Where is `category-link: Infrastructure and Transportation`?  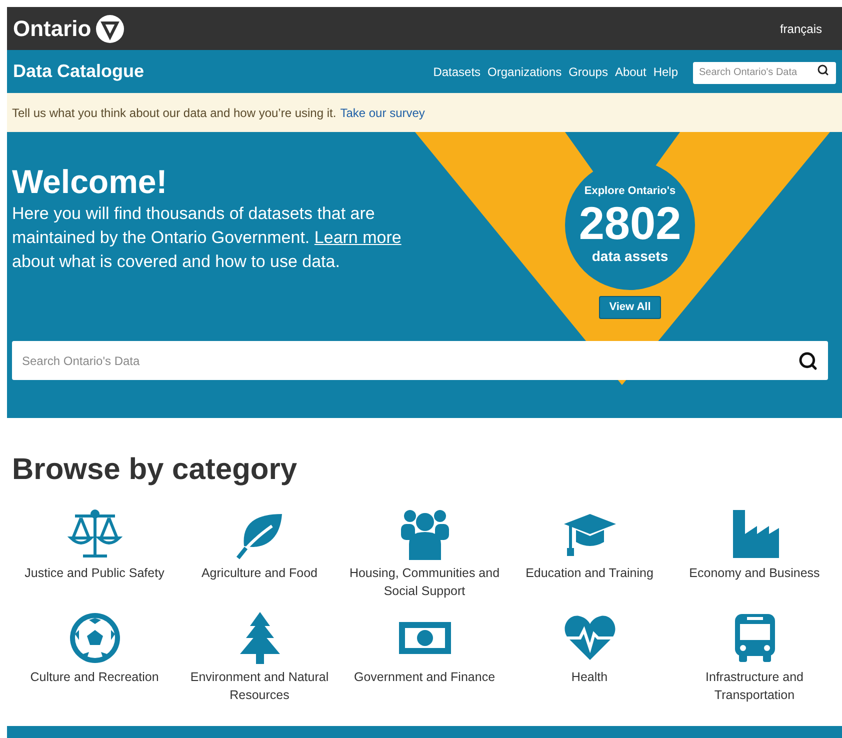 category-link: Infrastructure and Transportation is located at coordinates (754, 657).